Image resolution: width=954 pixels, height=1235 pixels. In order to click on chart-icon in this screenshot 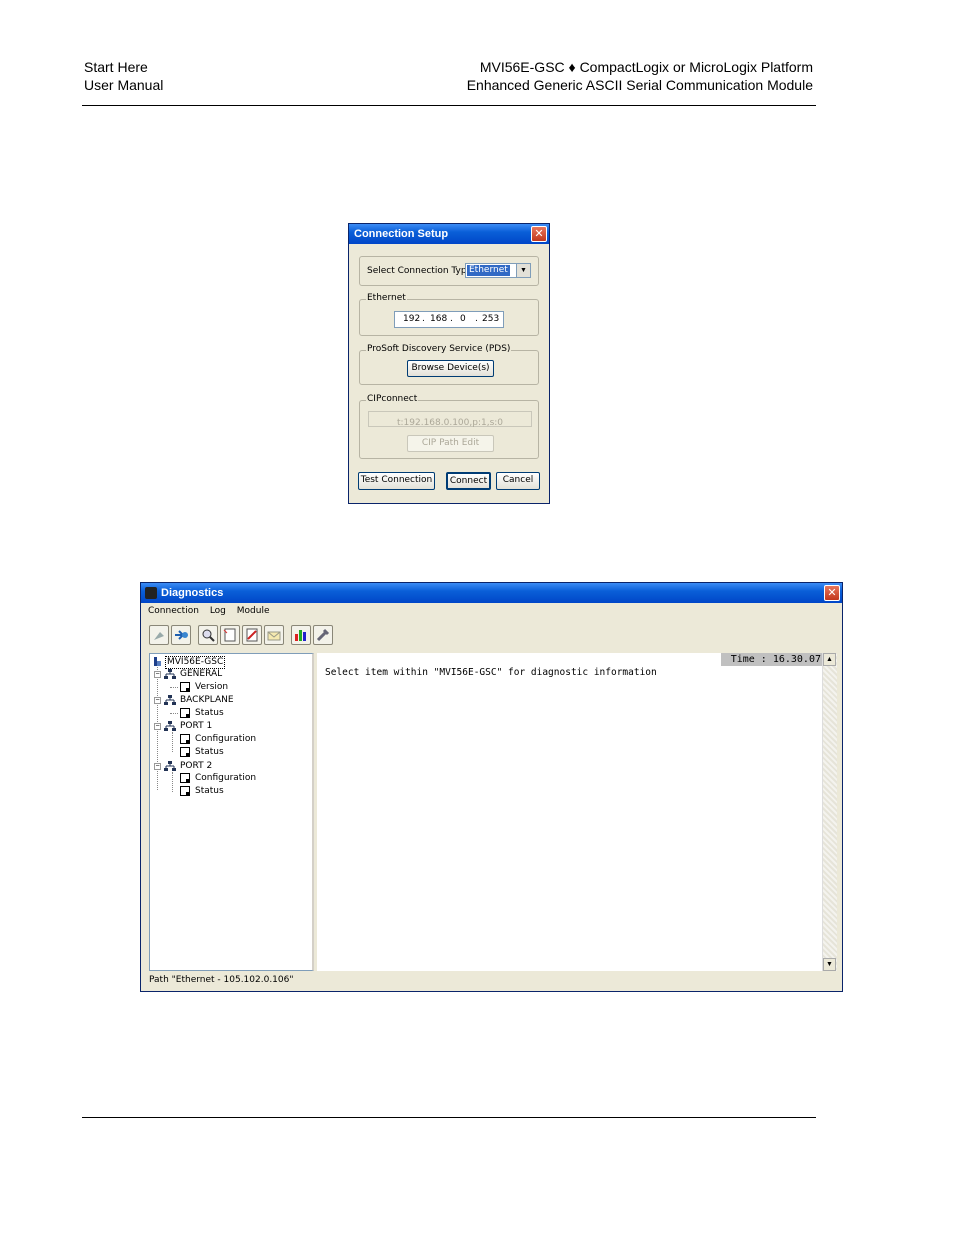, I will do `click(301, 635)`.